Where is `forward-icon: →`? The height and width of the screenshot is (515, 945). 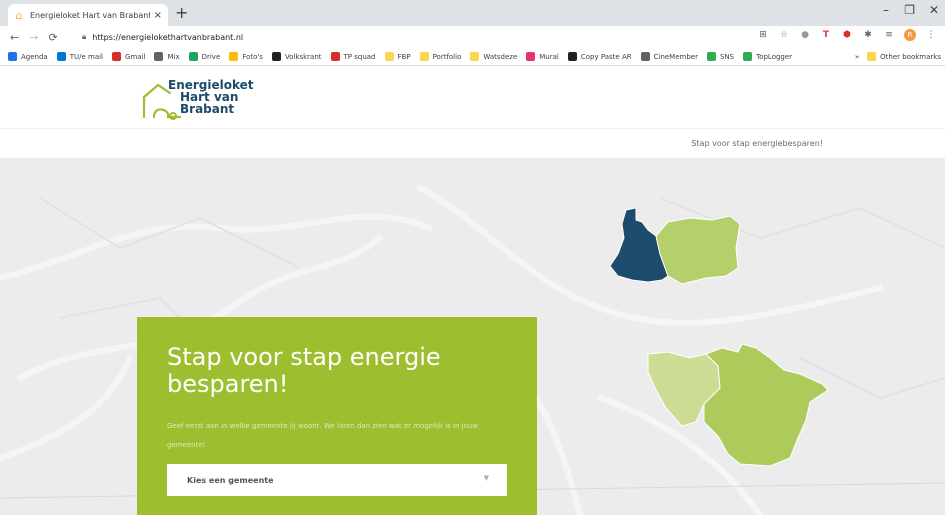 forward-icon: → is located at coordinates (33, 37).